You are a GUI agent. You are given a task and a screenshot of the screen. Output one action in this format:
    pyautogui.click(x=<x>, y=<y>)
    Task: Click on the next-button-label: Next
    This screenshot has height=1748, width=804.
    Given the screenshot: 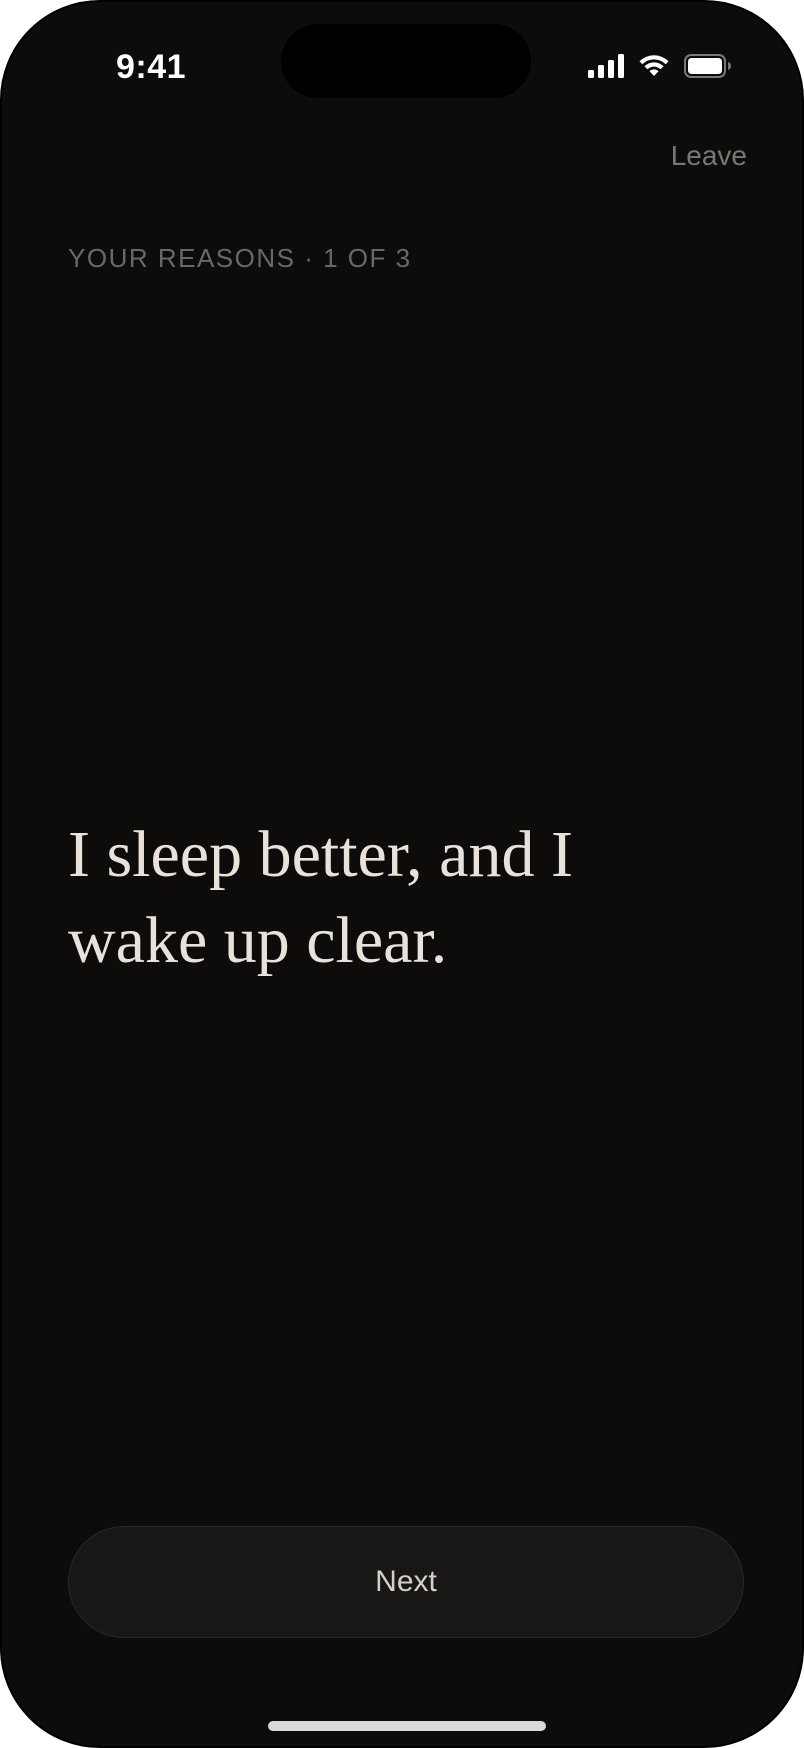 What is the action you would take?
    pyautogui.click(x=406, y=1581)
    